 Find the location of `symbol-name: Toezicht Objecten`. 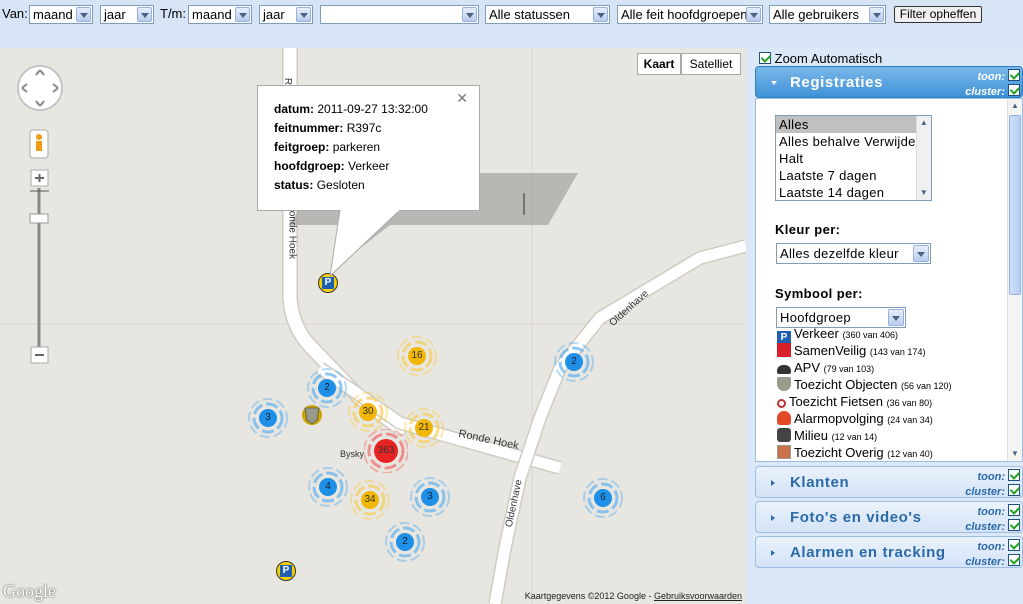

symbol-name: Toezicht Objecten is located at coordinates (846, 384).